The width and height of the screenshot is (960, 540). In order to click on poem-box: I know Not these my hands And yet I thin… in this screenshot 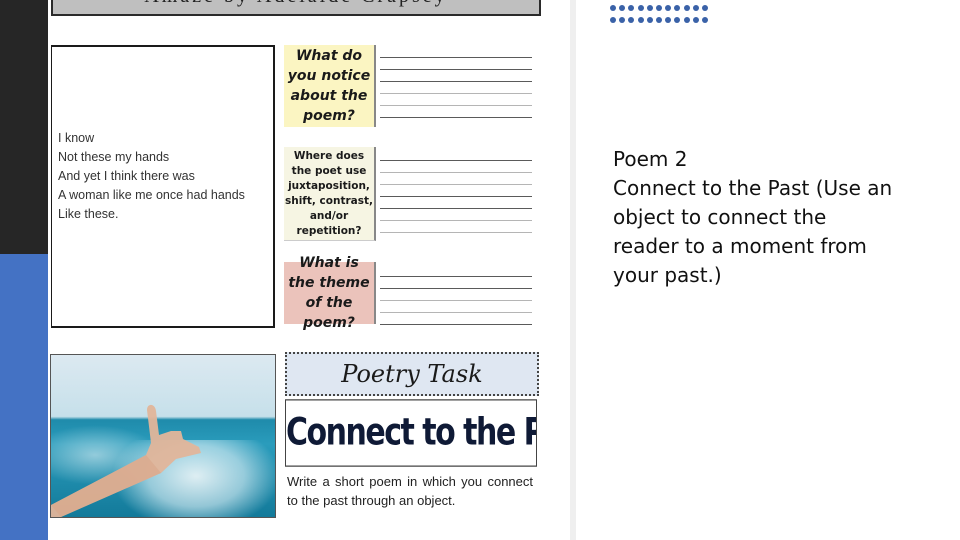, I will do `click(163, 186)`.